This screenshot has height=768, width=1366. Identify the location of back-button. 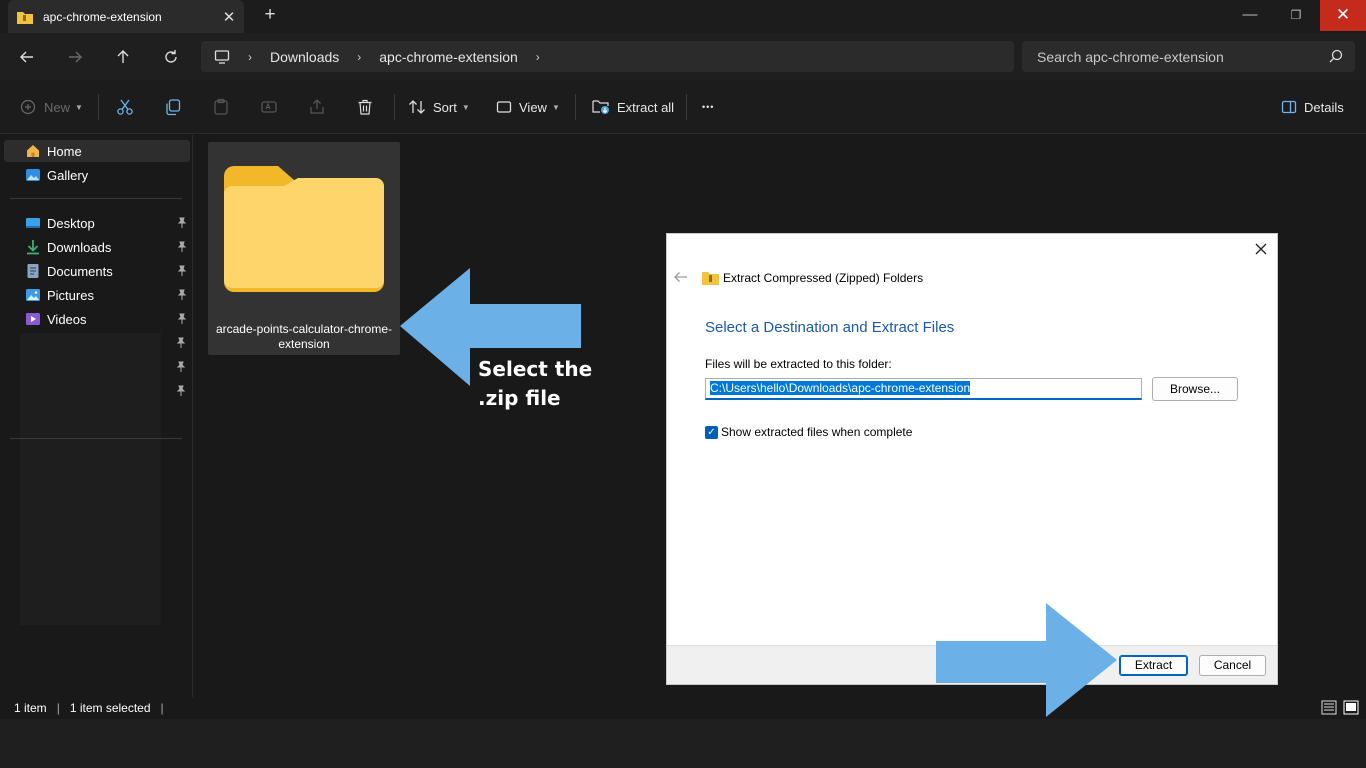
(27, 57).